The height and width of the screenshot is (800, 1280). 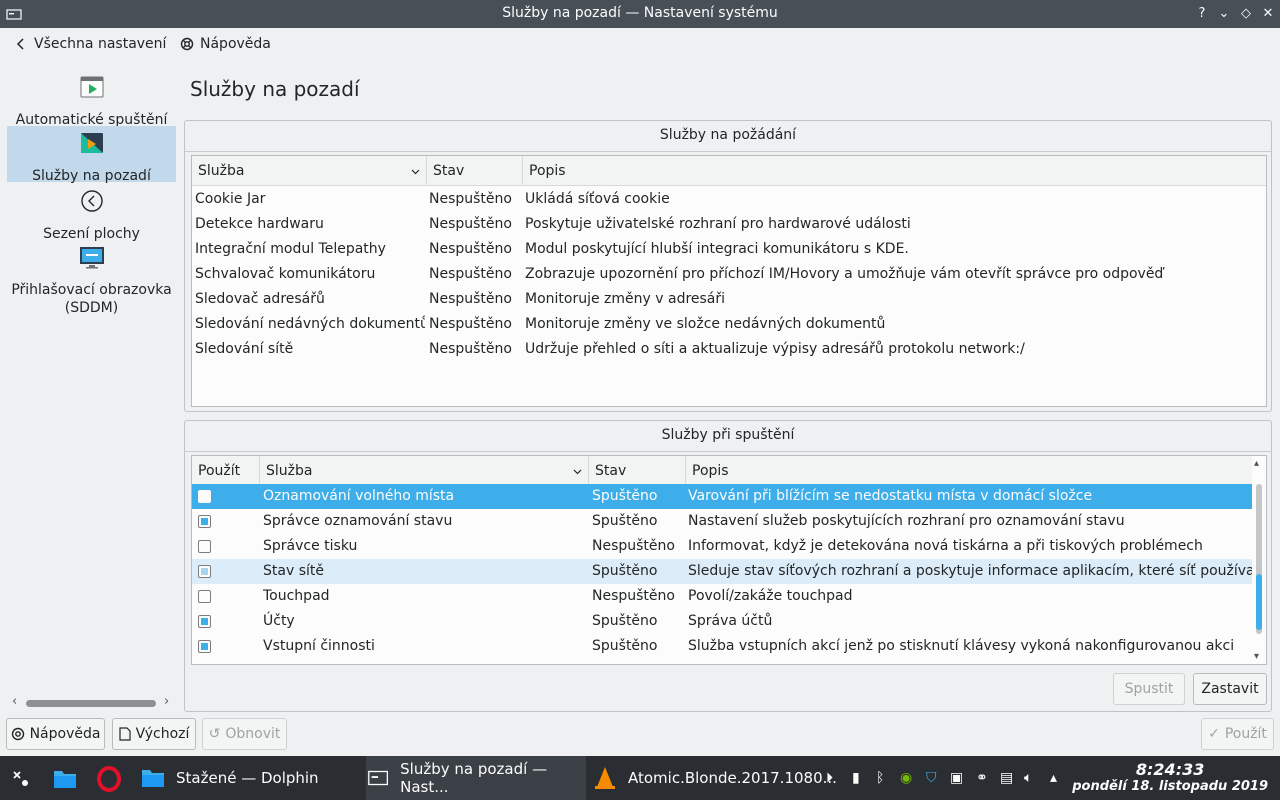 What do you see at coordinates (1008, 778) in the screenshot?
I see `clipboard-icon: ▤` at bounding box center [1008, 778].